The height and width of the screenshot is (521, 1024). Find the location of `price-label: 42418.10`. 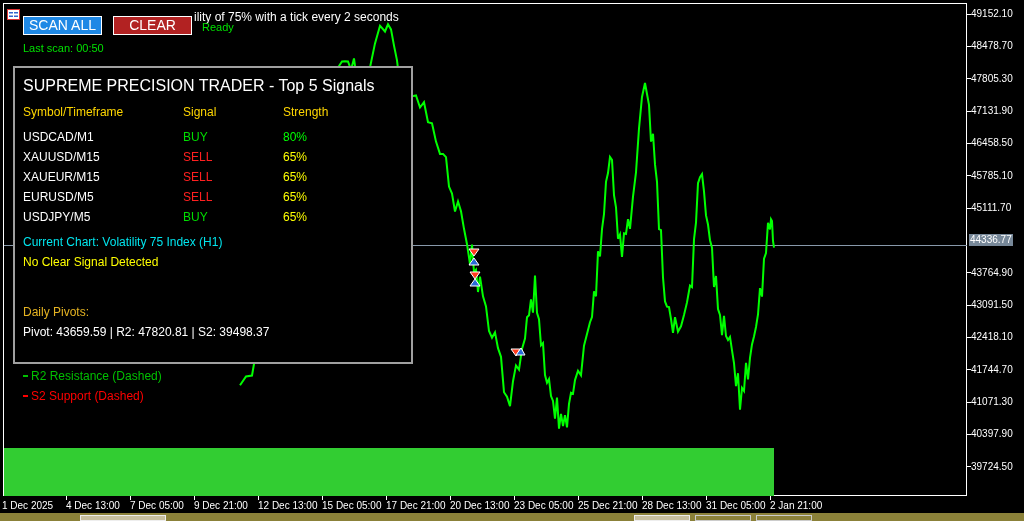

price-label: 42418.10 is located at coordinates (992, 337).